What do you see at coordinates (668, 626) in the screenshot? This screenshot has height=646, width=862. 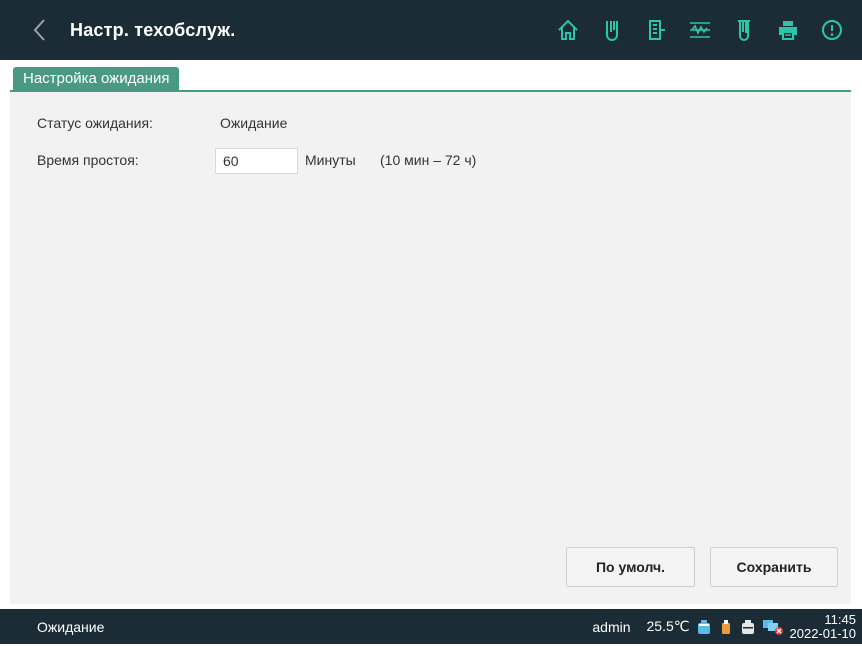 I see `temperature: 25.5℃` at bounding box center [668, 626].